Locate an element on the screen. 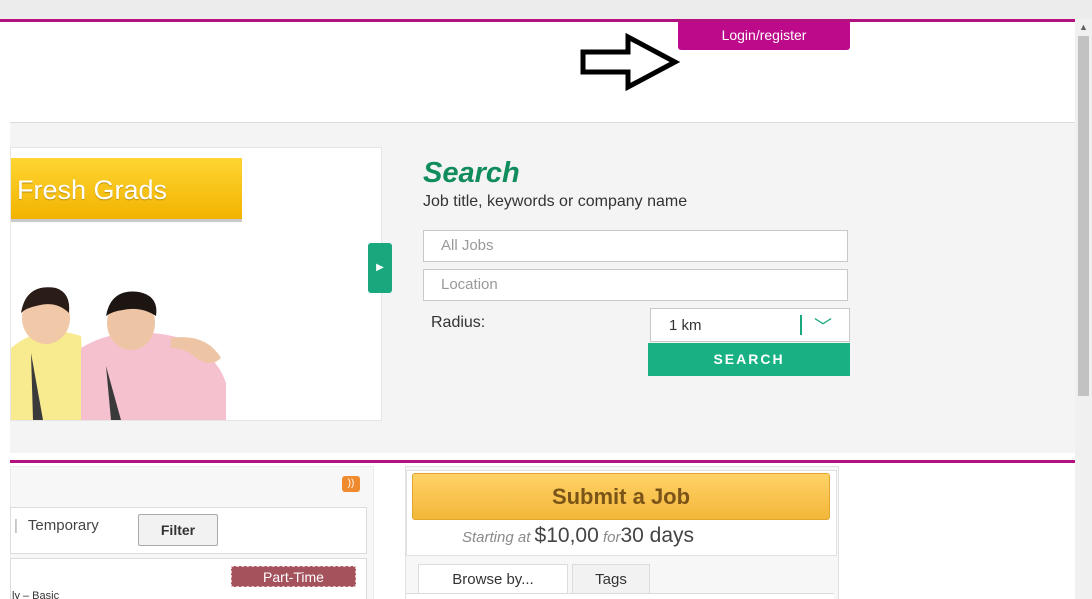 The height and width of the screenshot is (599, 1092). price-value: $10,00 is located at coordinates (566, 535).